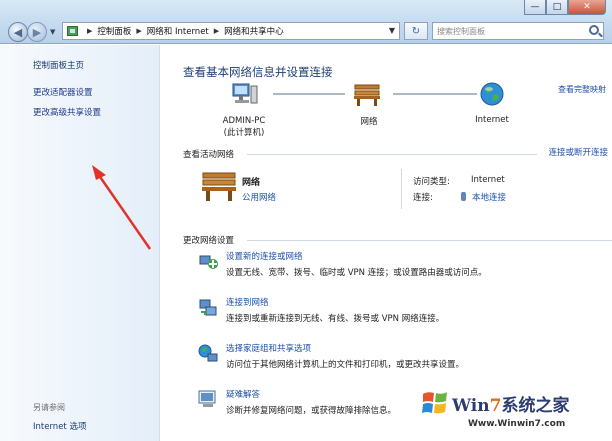  Describe the element at coordinates (587, 7) in the screenshot. I see `close-button: ✕` at that location.